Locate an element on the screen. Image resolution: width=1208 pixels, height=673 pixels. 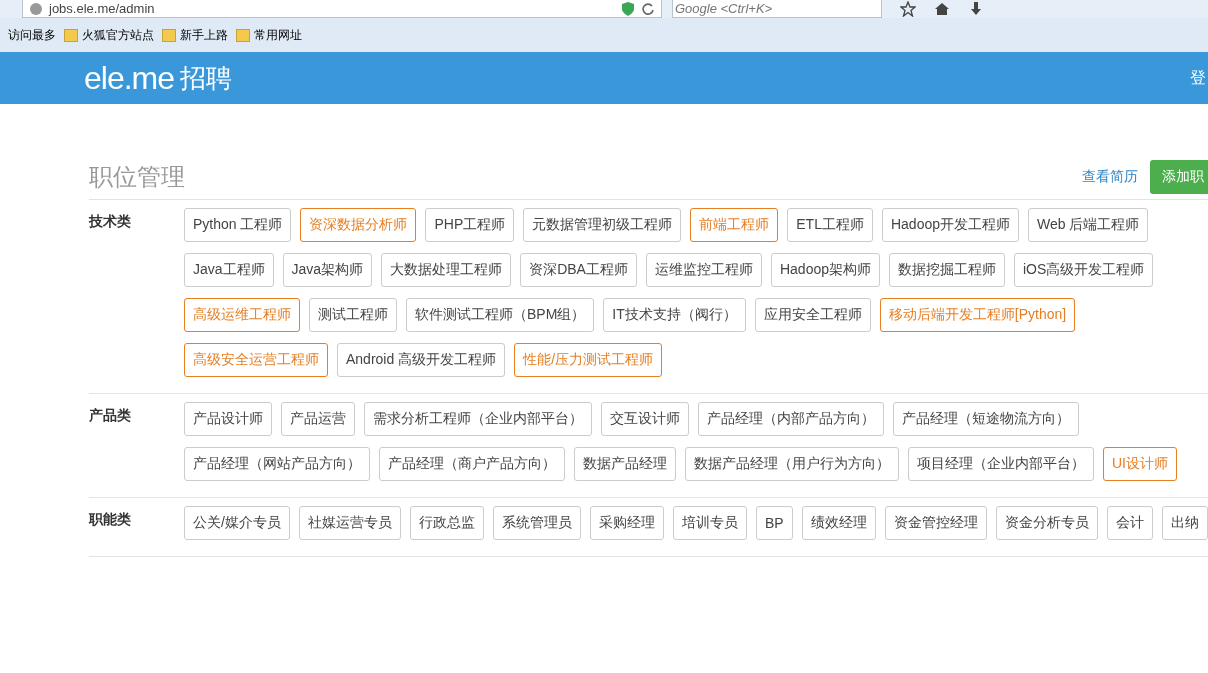
job-tag: 软件测试工程师（BPM组） is located at coordinates (500, 315).